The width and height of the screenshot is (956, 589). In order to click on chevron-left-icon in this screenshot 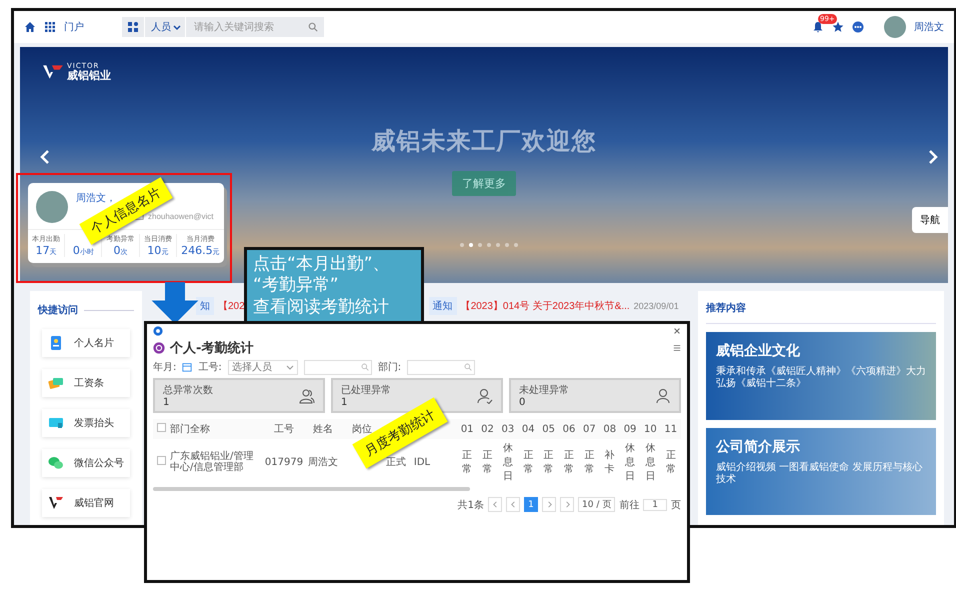, I will do `click(513, 504)`.